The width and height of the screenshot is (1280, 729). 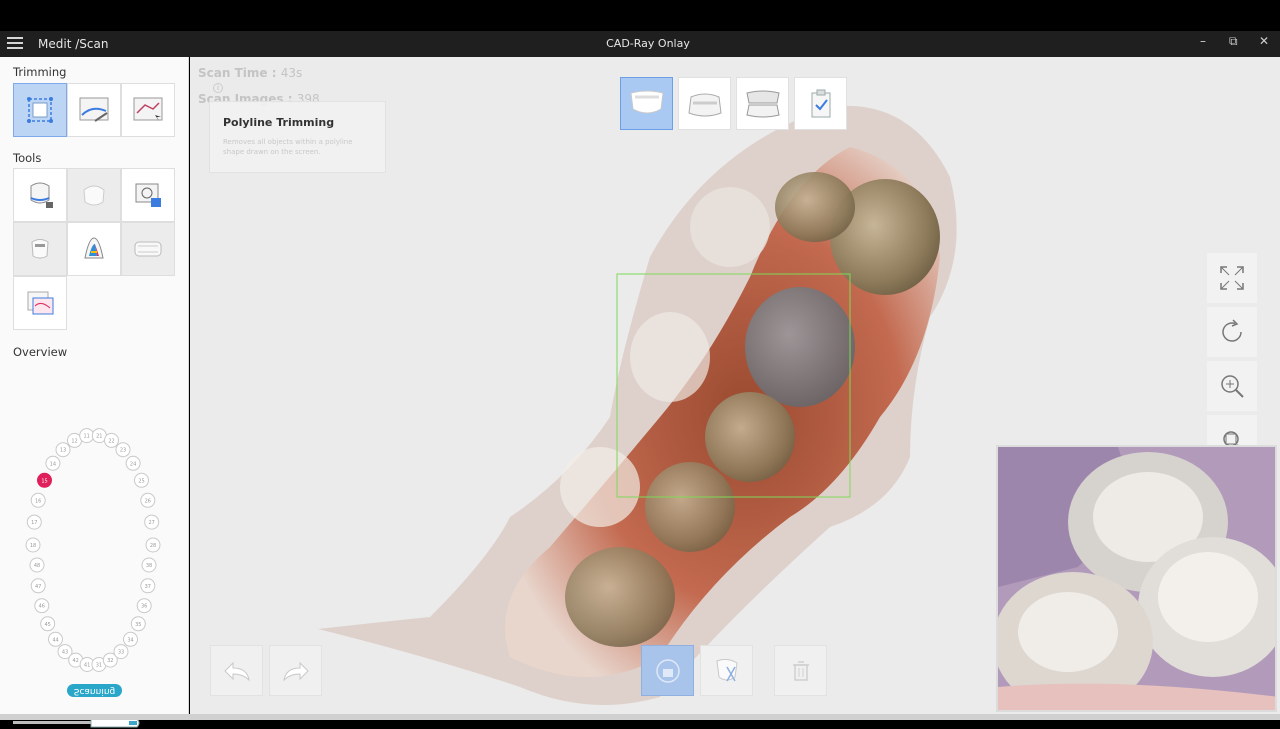 I want to click on lock-icon, so click(x=667, y=670).